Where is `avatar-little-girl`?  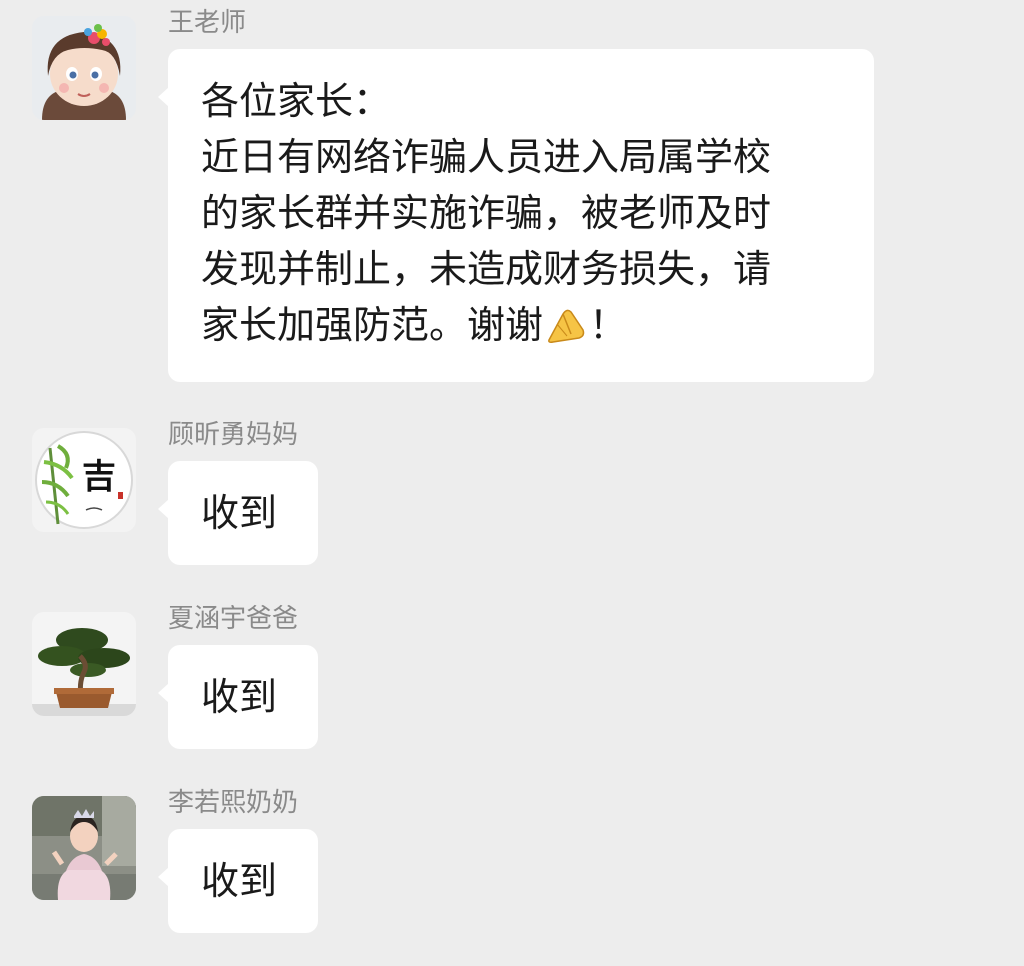
avatar-little-girl is located at coordinates (84, 848).